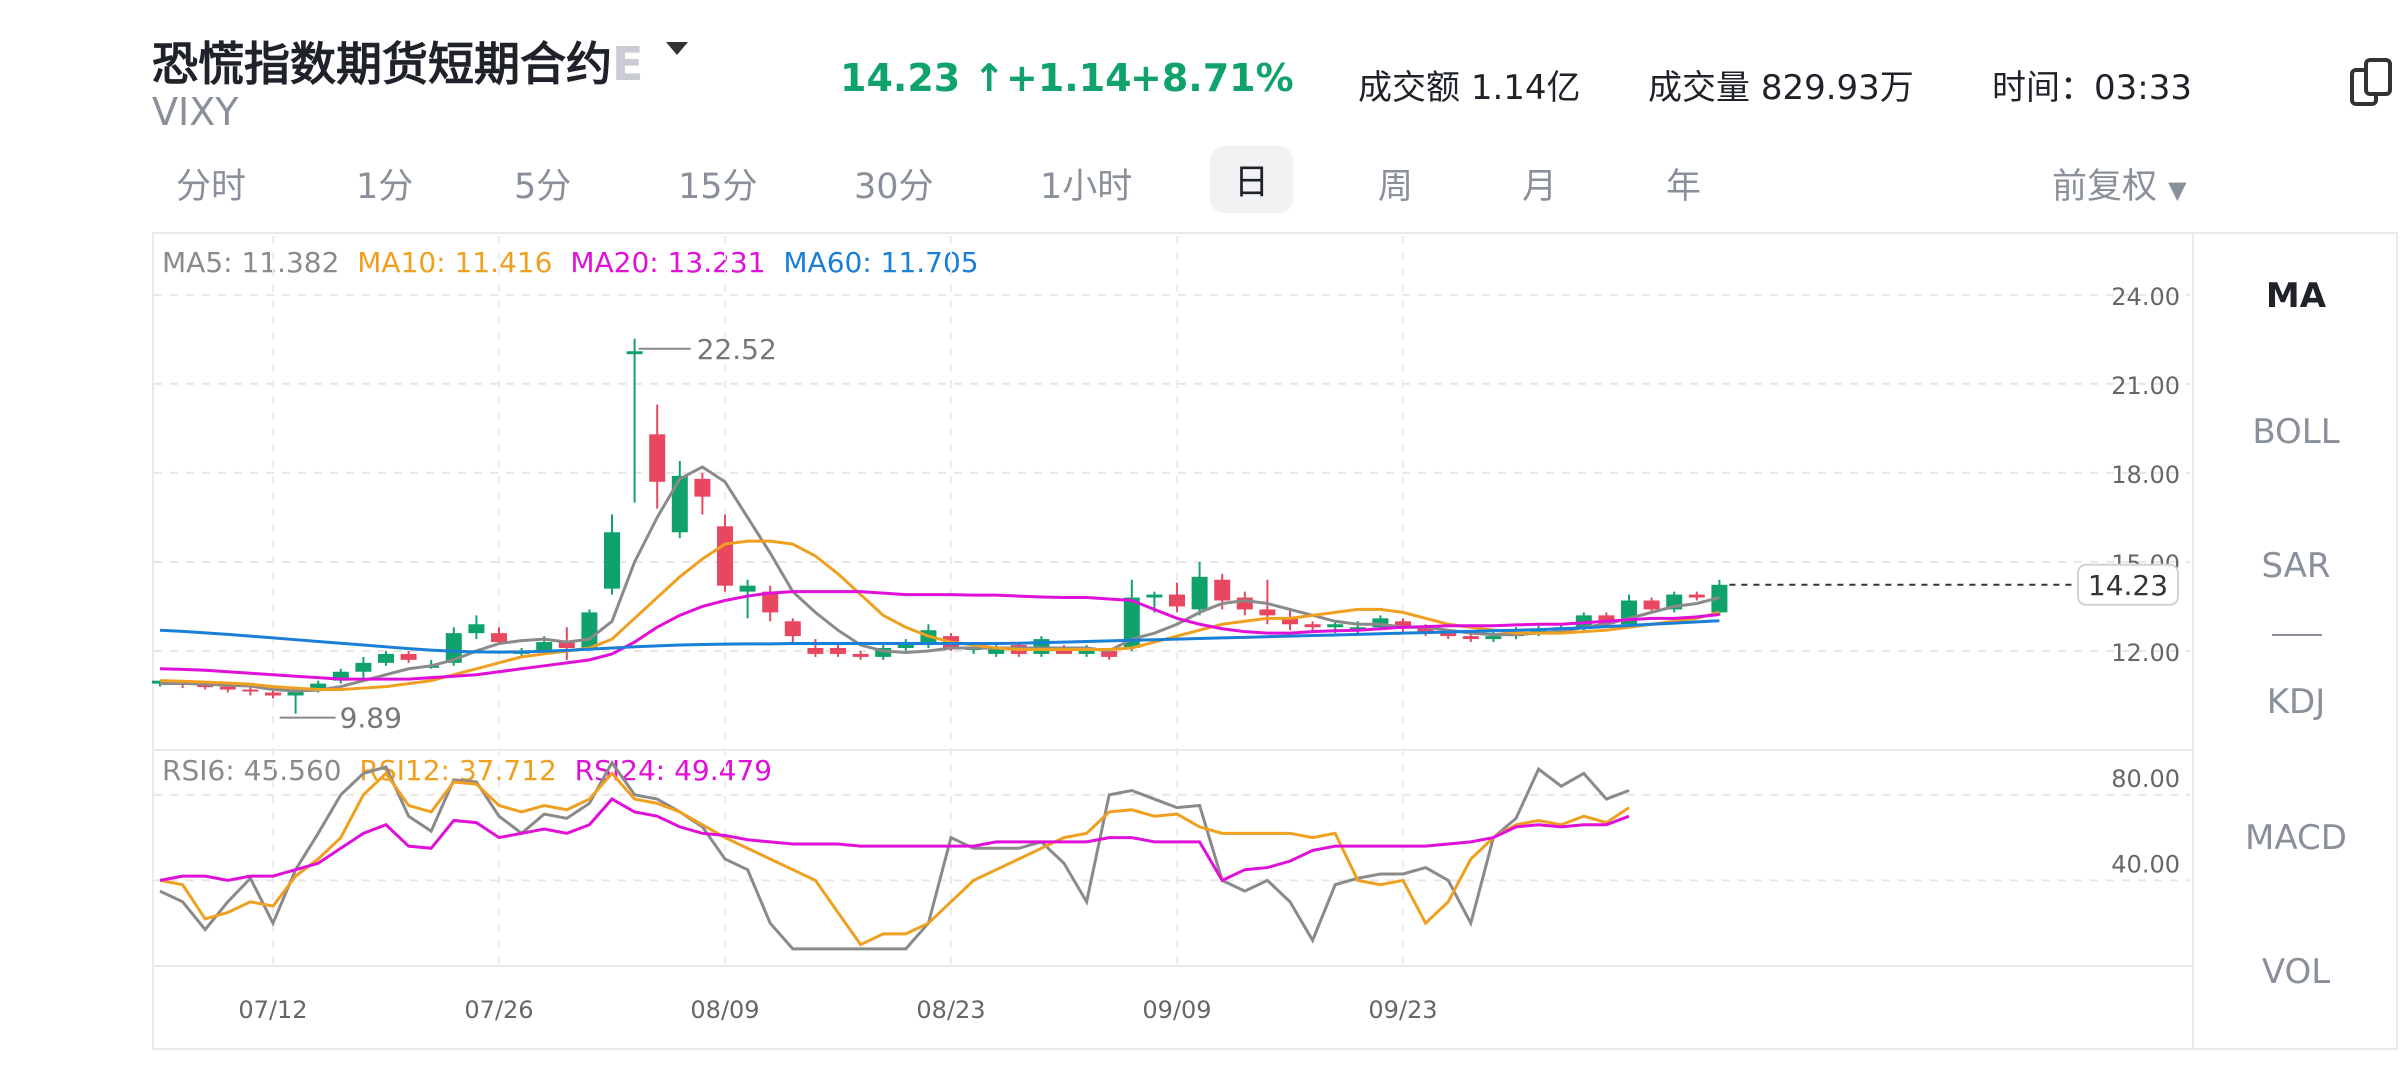 The width and height of the screenshot is (2400, 1080). Describe the element at coordinates (498, 1010) in the screenshot. I see `x-tick-label: 07/26` at that location.